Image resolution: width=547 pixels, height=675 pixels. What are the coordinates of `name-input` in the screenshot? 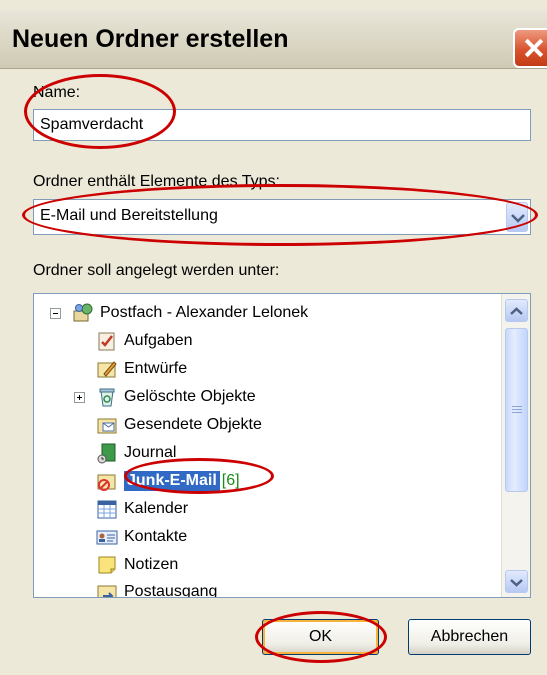 It's located at (282, 125).